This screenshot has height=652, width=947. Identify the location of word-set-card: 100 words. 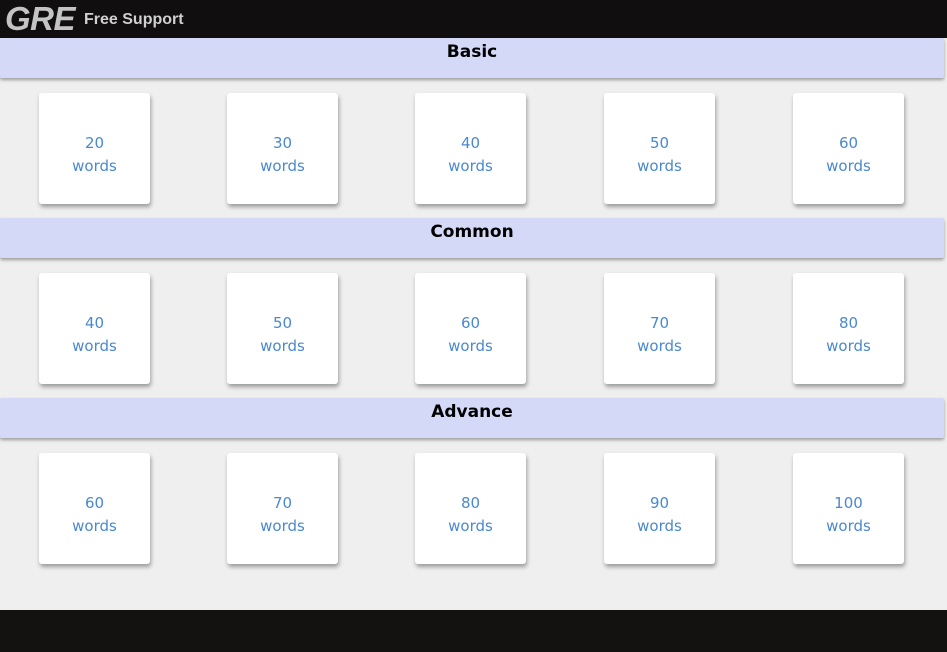
(848, 508).